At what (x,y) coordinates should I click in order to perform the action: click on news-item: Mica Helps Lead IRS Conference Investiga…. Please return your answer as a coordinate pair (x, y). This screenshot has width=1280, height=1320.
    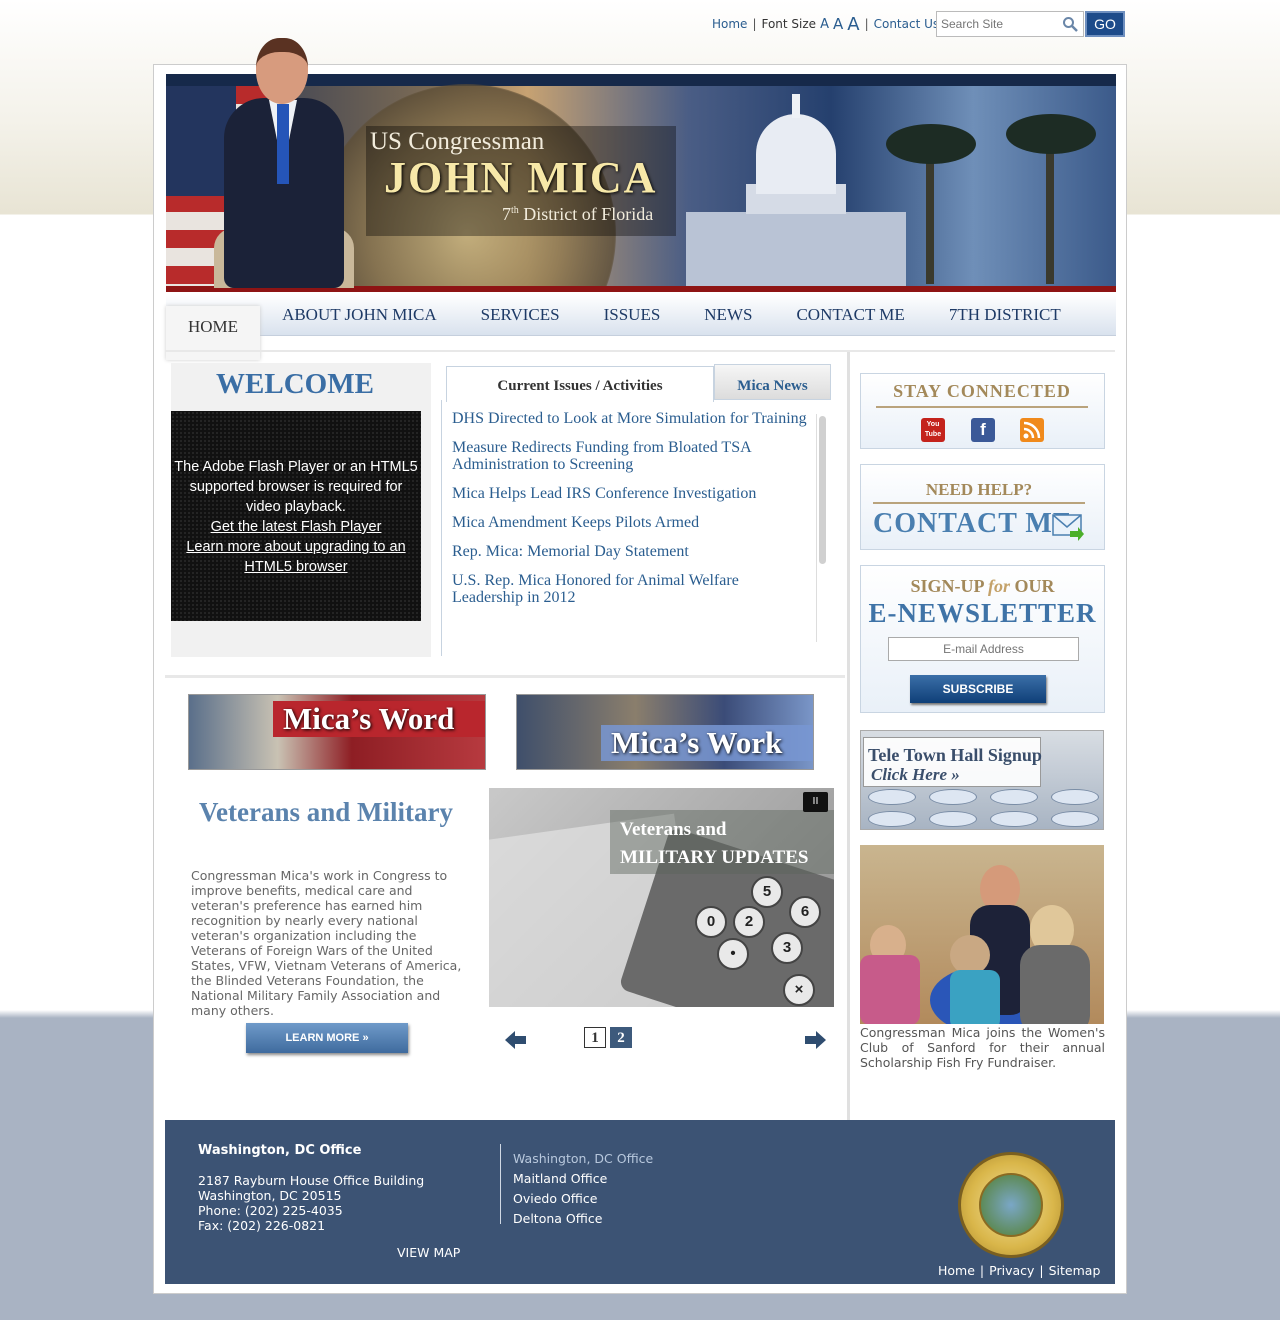
    Looking at the image, I should click on (632, 493).